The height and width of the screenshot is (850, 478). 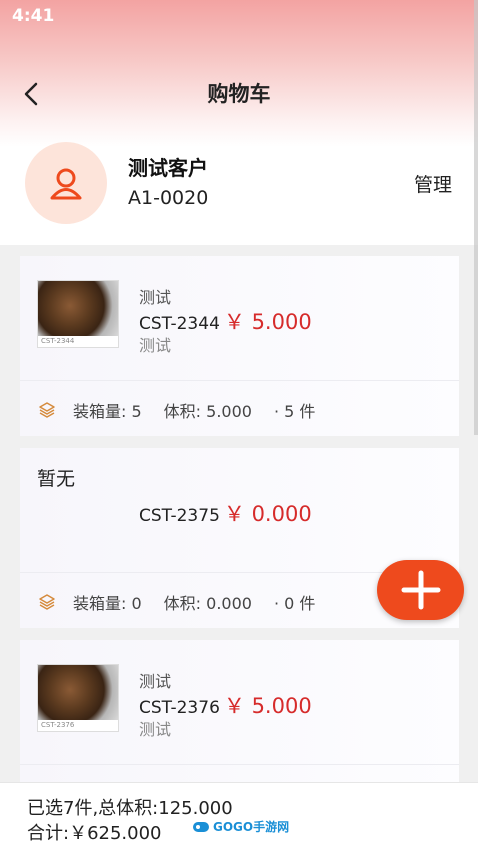 What do you see at coordinates (168, 198) in the screenshot?
I see `customer-code: A1-0020` at bounding box center [168, 198].